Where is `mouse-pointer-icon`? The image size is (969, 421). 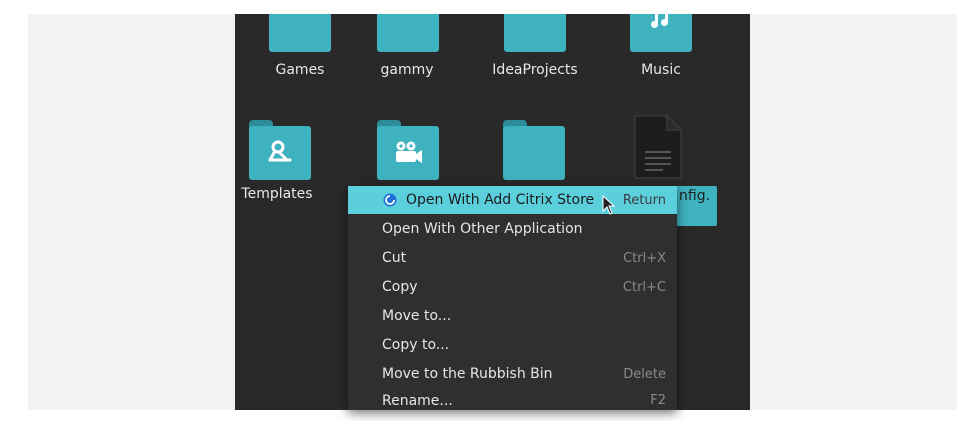 mouse-pointer-icon is located at coordinates (609, 204).